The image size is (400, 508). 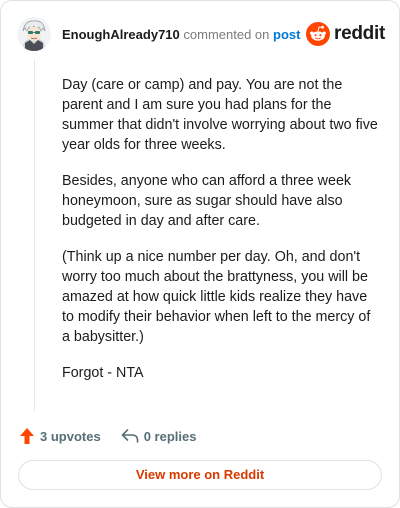 What do you see at coordinates (129, 436) in the screenshot?
I see `reply-arrow-icon` at bounding box center [129, 436].